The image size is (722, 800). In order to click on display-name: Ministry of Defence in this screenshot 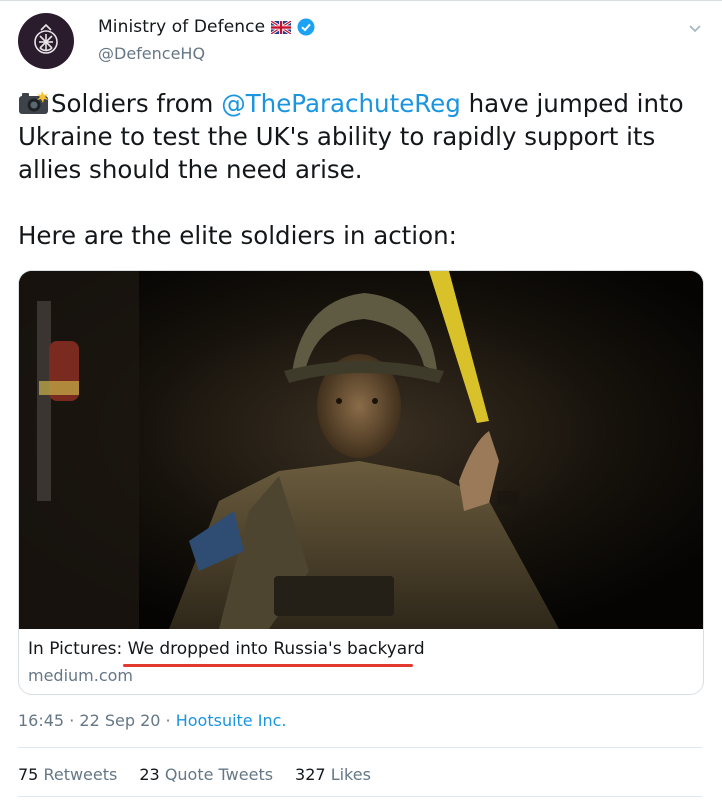, I will do `click(181, 27)`.